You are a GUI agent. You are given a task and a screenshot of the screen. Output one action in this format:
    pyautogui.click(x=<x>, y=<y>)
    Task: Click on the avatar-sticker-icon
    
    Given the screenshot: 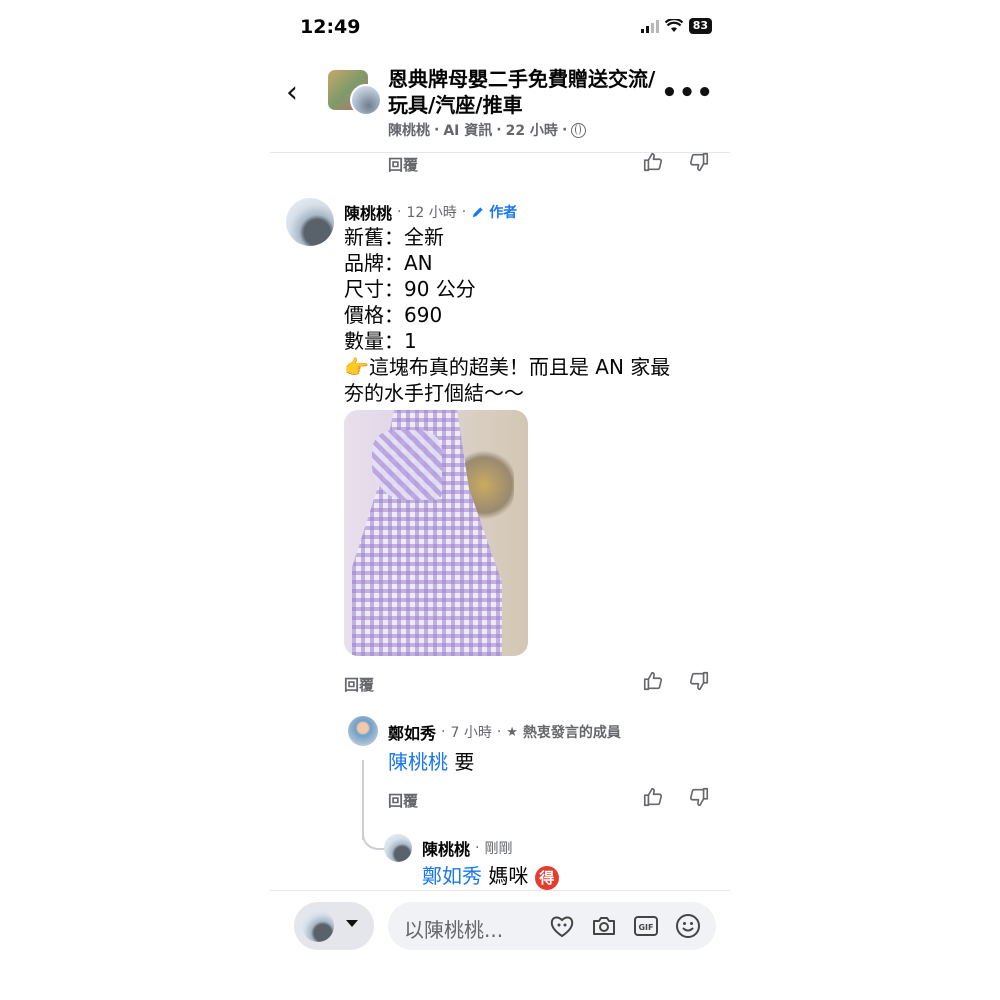 What is the action you would take?
    pyautogui.click(x=562, y=926)
    